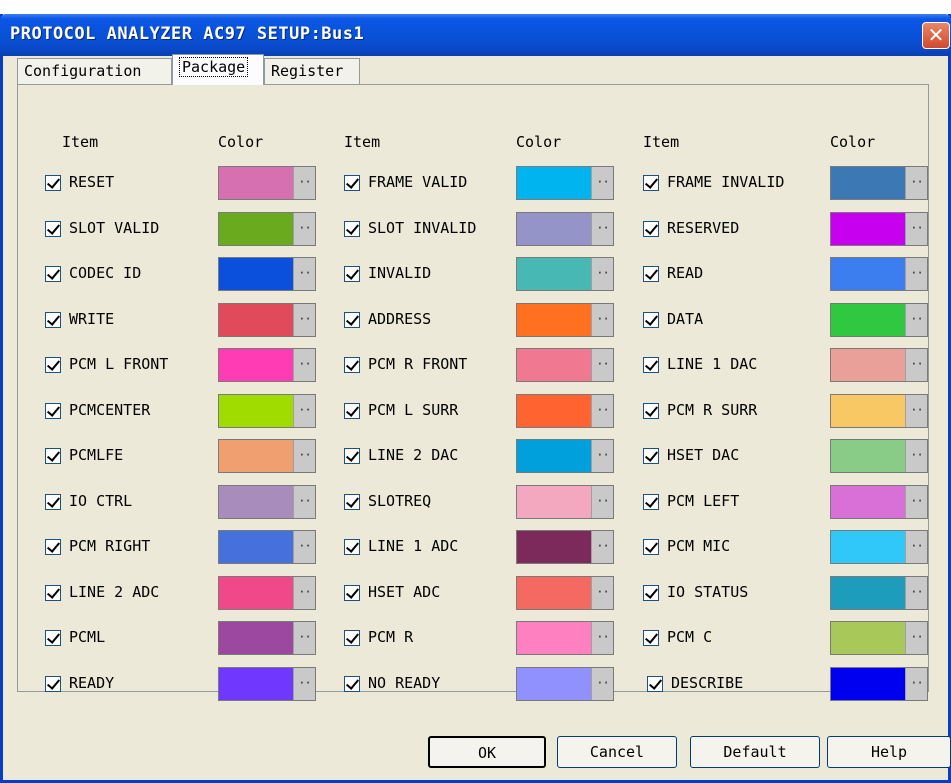  What do you see at coordinates (94, 71) in the screenshot?
I see `tab-configuration: Configuration` at bounding box center [94, 71].